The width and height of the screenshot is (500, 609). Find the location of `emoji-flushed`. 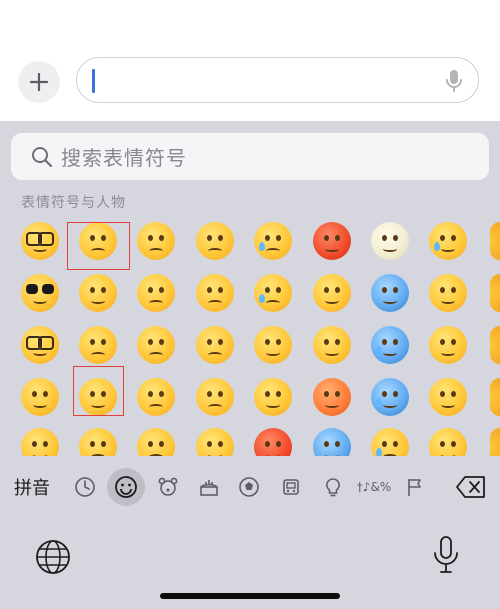

emoji-flushed is located at coordinates (332, 345).